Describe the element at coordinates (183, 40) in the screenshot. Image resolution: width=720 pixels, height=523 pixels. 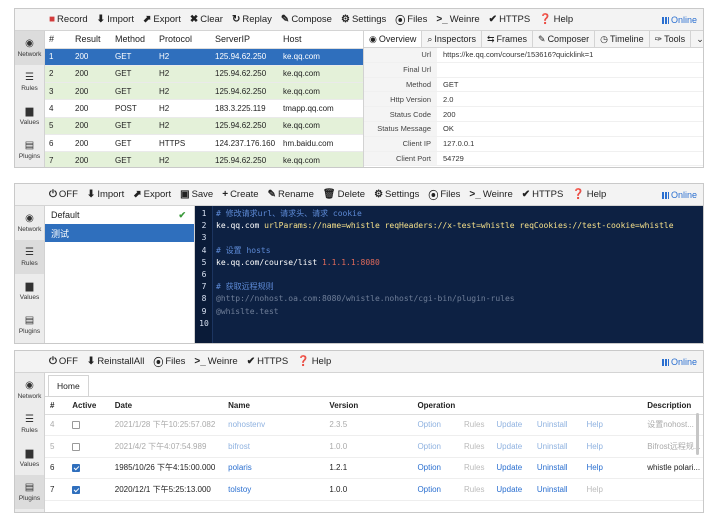
I see `column-header: Protocol` at that location.